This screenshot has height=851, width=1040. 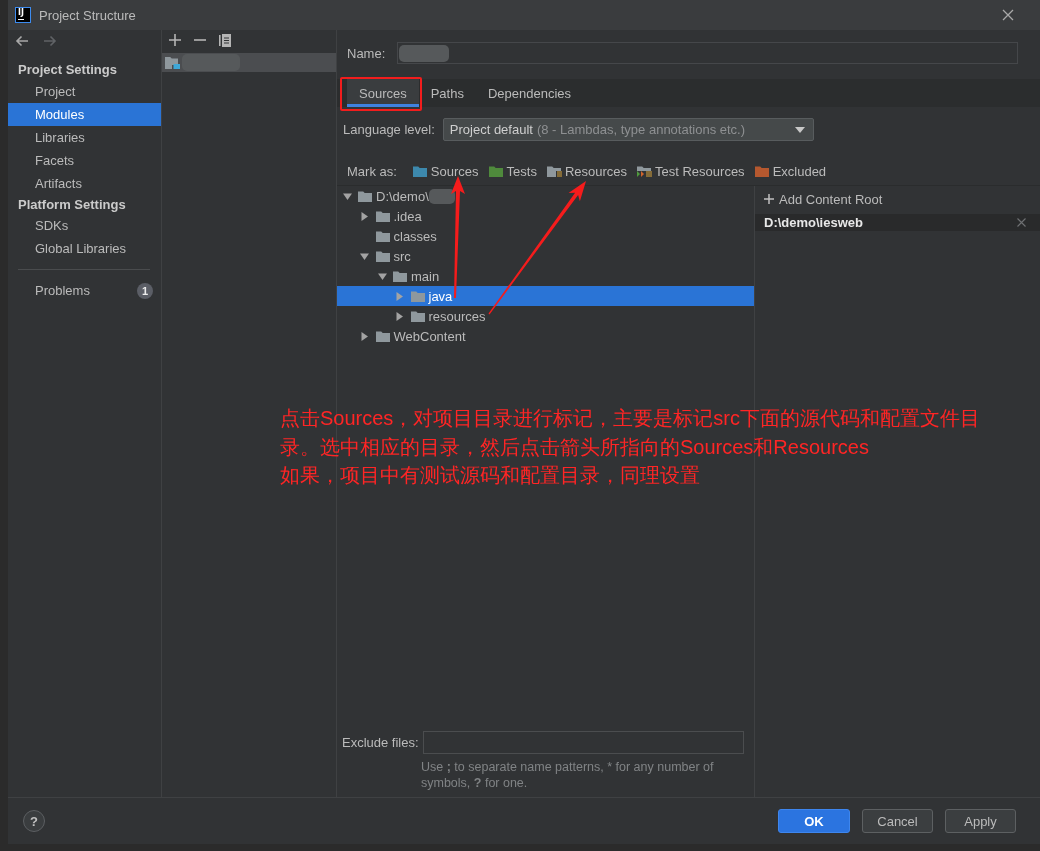 I want to click on annotation-text: 点击Sources，对项目目录进行标记，主要是标记src下面的源代码和配置文件目录。选中相应的目录，然后点击箭头所指向的Sources和Resources, so click(x=631, y=433).